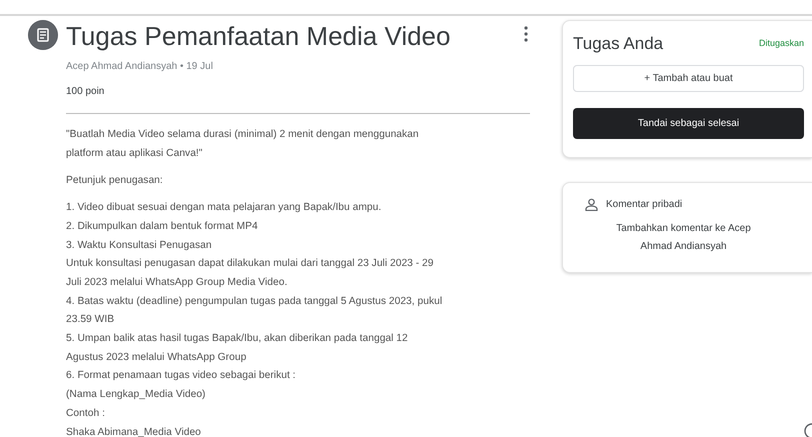 The image size is (812, 437). Describe the element at coordinates (177, 283) in the screenshot. I see `description-line: Juli 2023 melalui WhatsApp Group Media Video.` at that location.